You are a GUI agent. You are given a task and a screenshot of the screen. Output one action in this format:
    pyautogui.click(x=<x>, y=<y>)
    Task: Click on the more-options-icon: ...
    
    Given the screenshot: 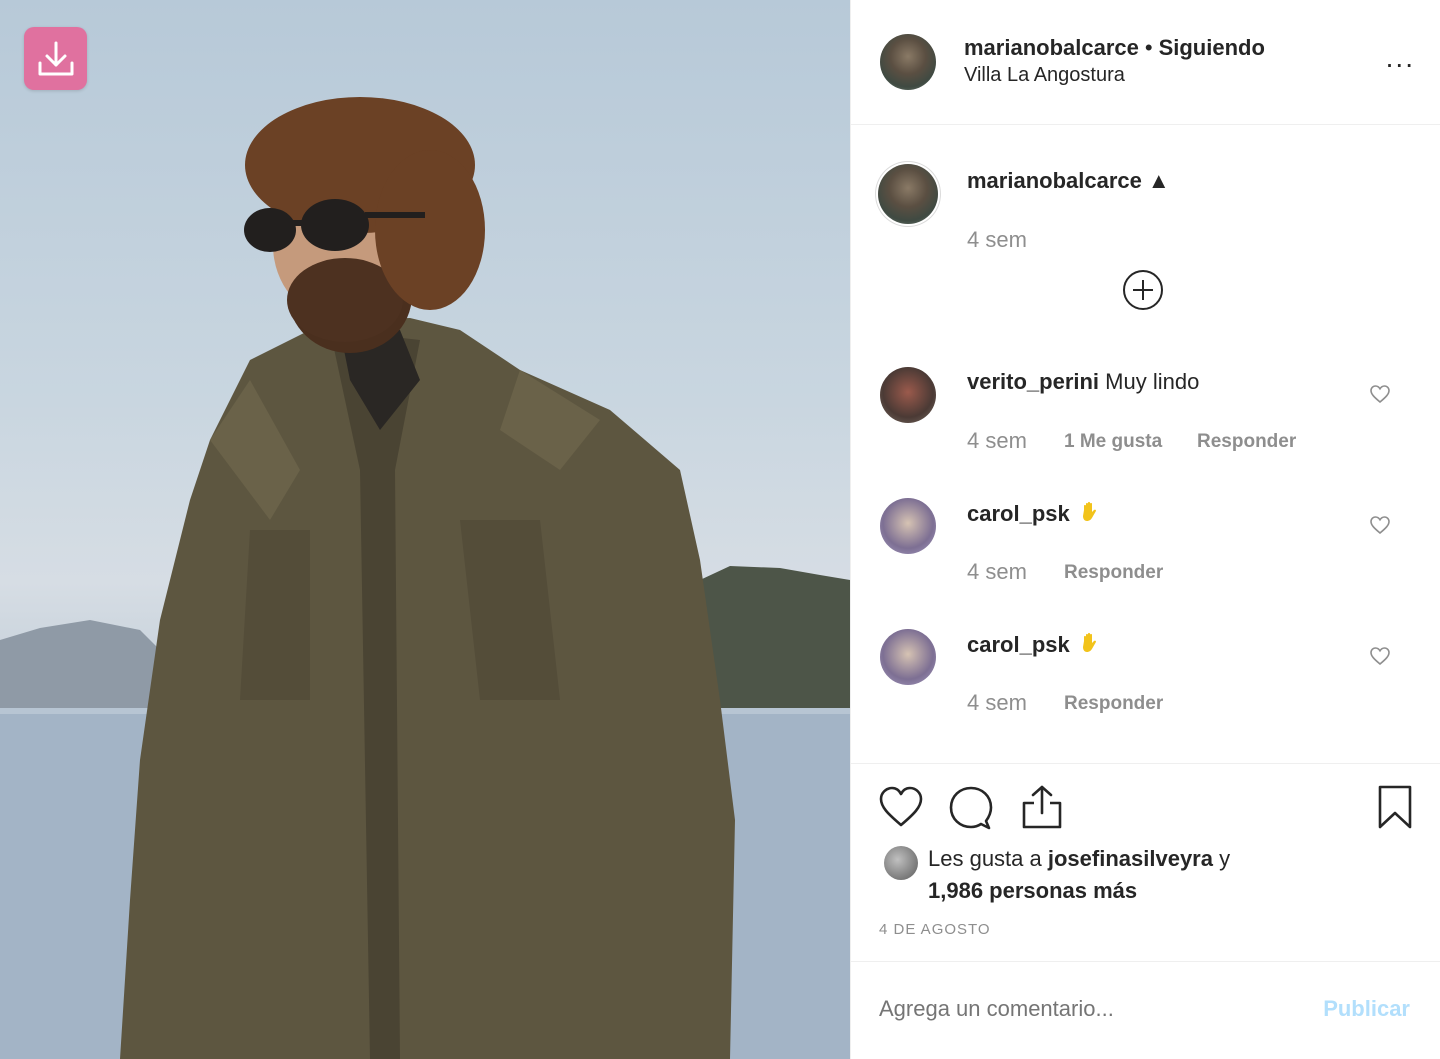 What is the action you would take?
    pyautogui.click(x=1400, y=58)
    